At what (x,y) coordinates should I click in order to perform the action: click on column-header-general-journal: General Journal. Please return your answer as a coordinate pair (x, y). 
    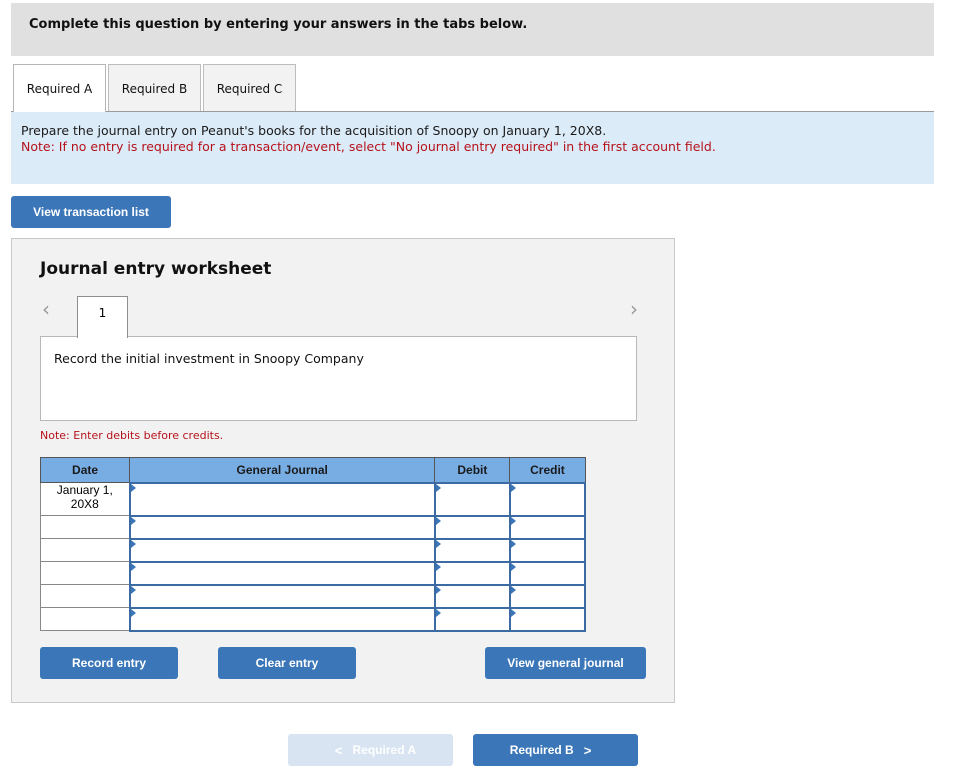
    Looking at the image, I should click on (282, 470).